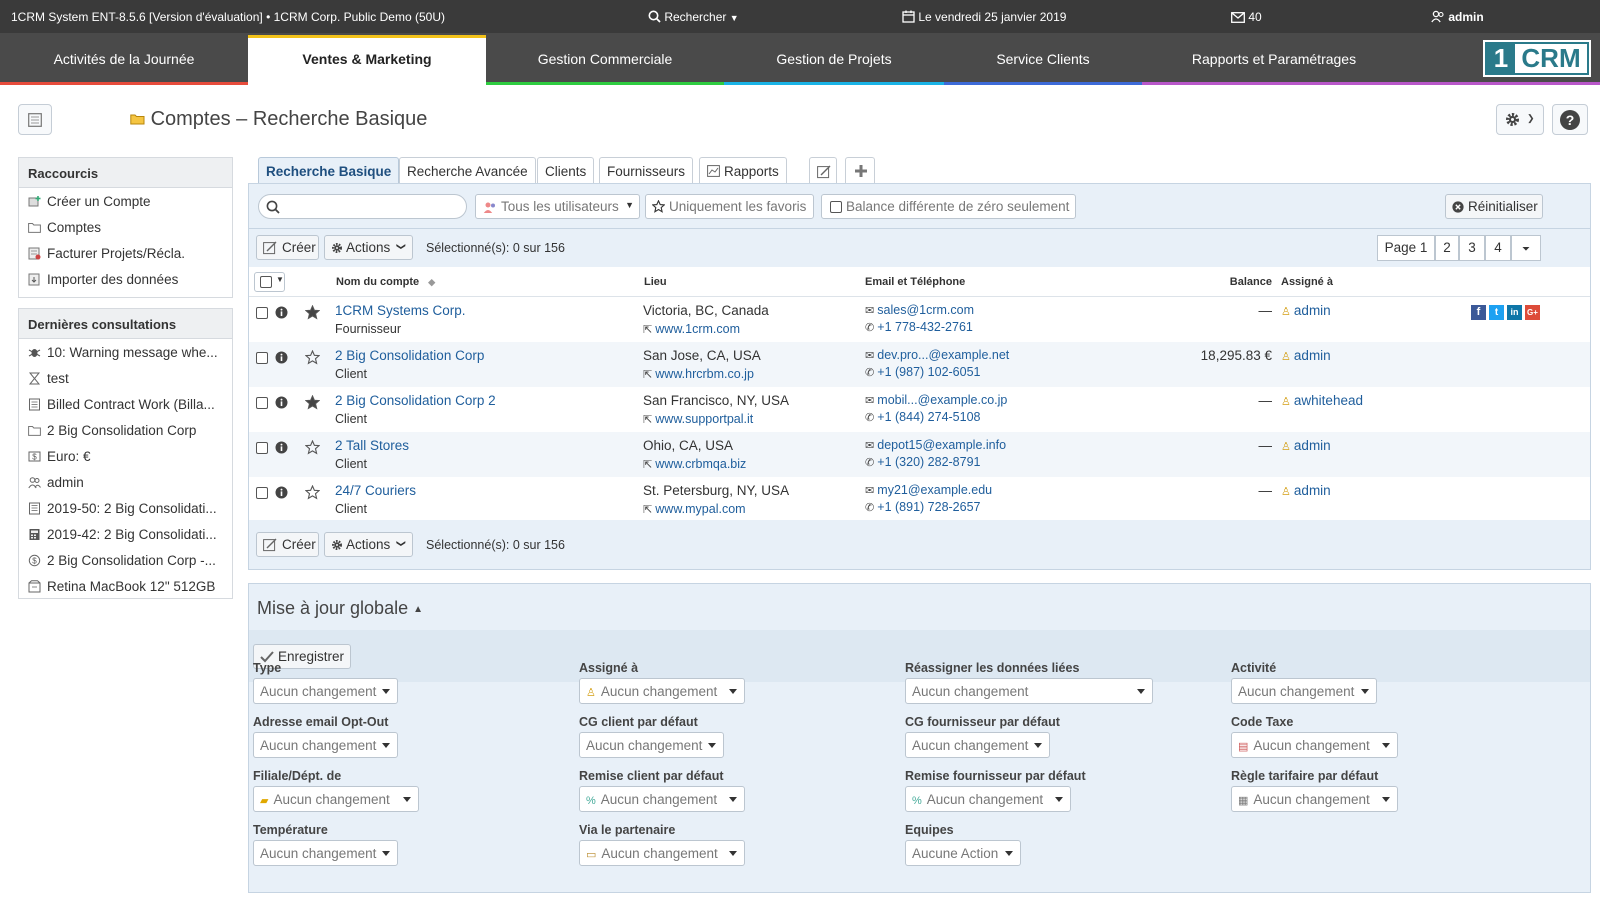  What do you see at coordinates (1406, 248) in the screenshot?
I see `page-indicator: Page 1` at bounding box center [1406, 248].